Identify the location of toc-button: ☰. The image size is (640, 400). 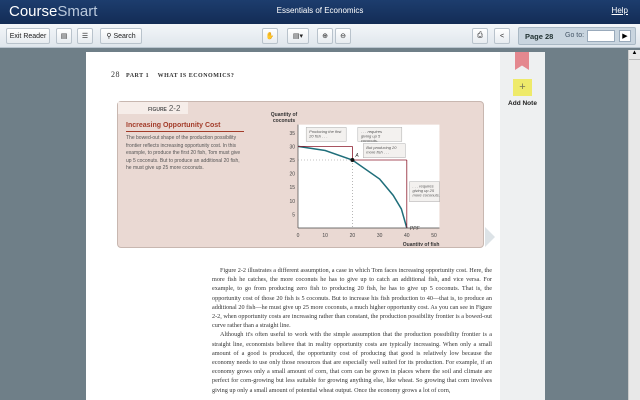
(85, 36).